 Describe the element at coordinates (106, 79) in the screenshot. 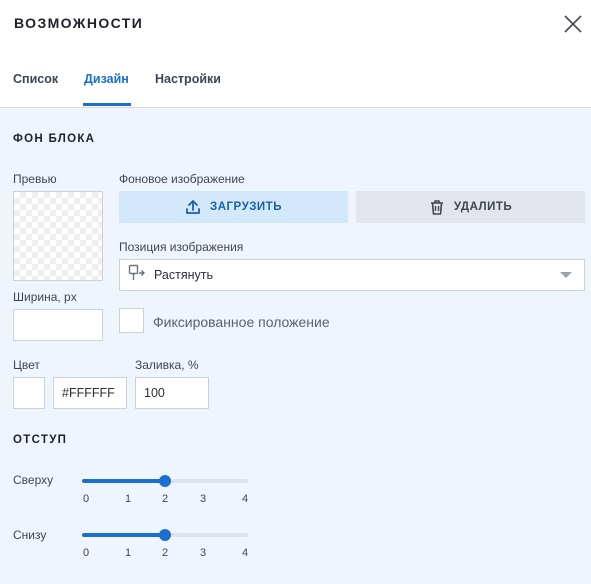

I see `tab-design: Дизайн` at that location.